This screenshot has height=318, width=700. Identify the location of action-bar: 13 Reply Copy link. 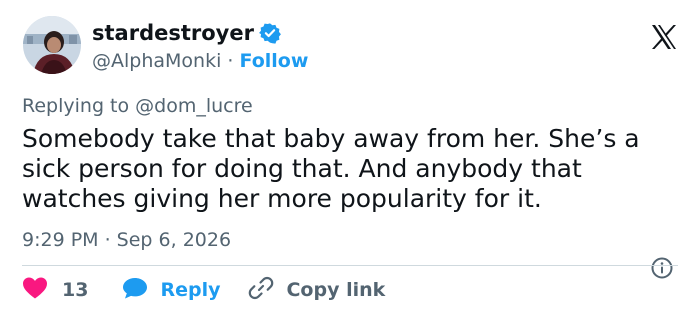
(203, 290).